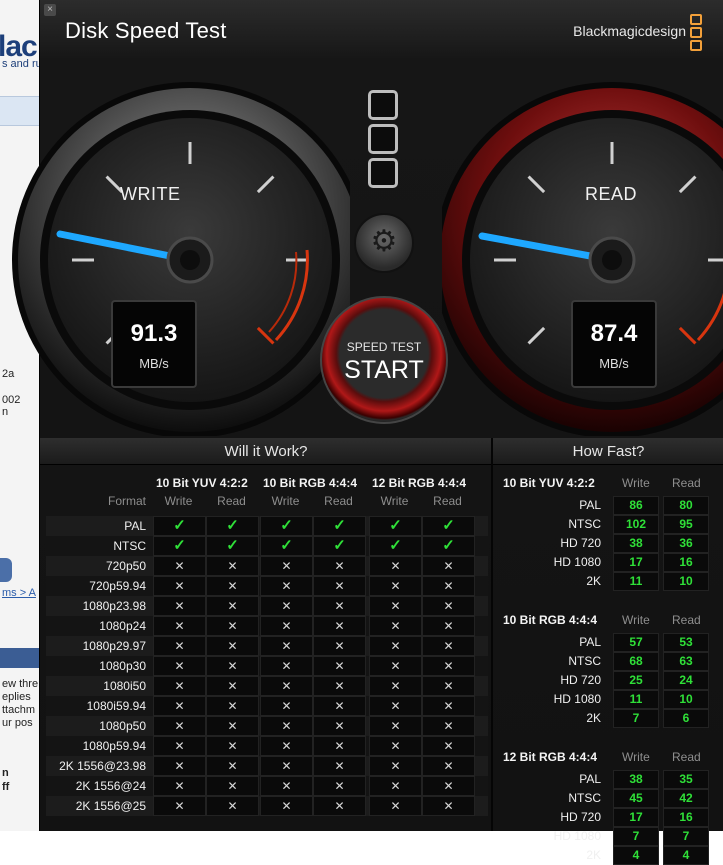  I want to click on write-speed-cell: 57, so click(636, 642).